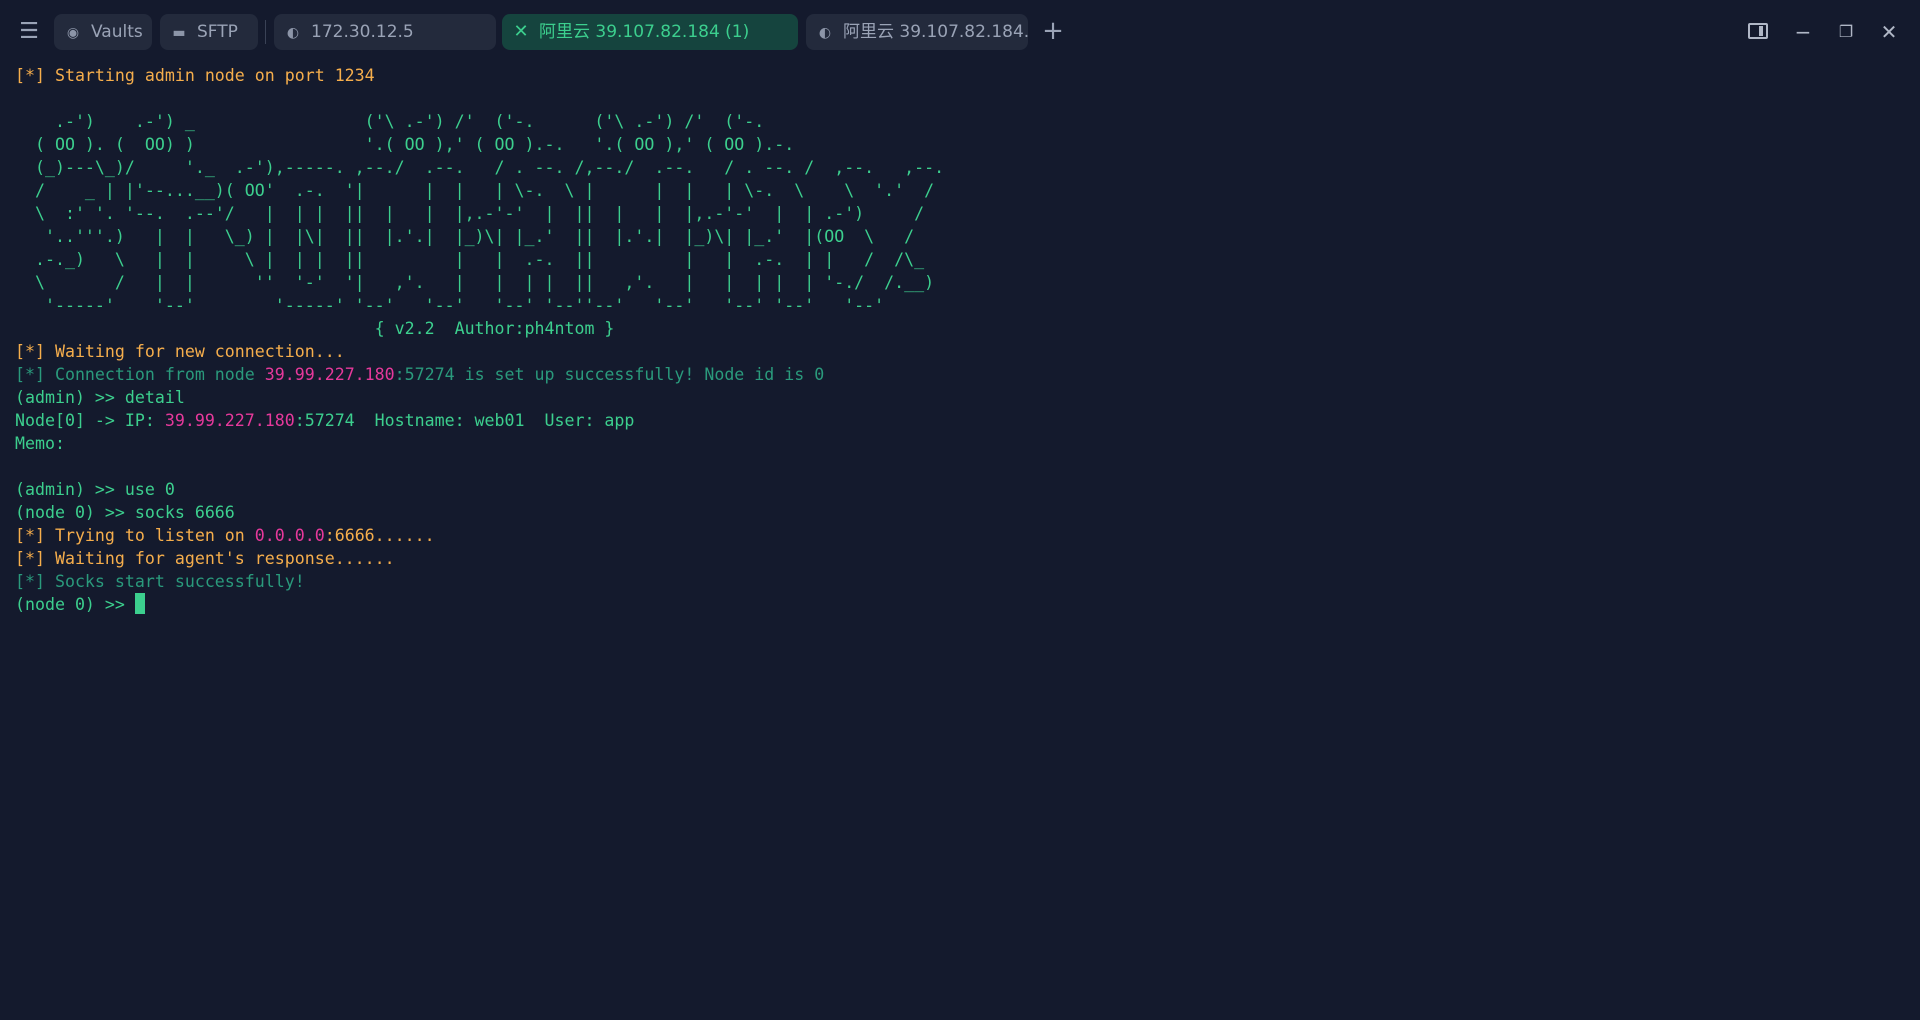 This screenshot has width=1920, height=1020. Describe the element at coordinates (1803, 32) in the screenshot. I see `minimize-icon: −` at that location.